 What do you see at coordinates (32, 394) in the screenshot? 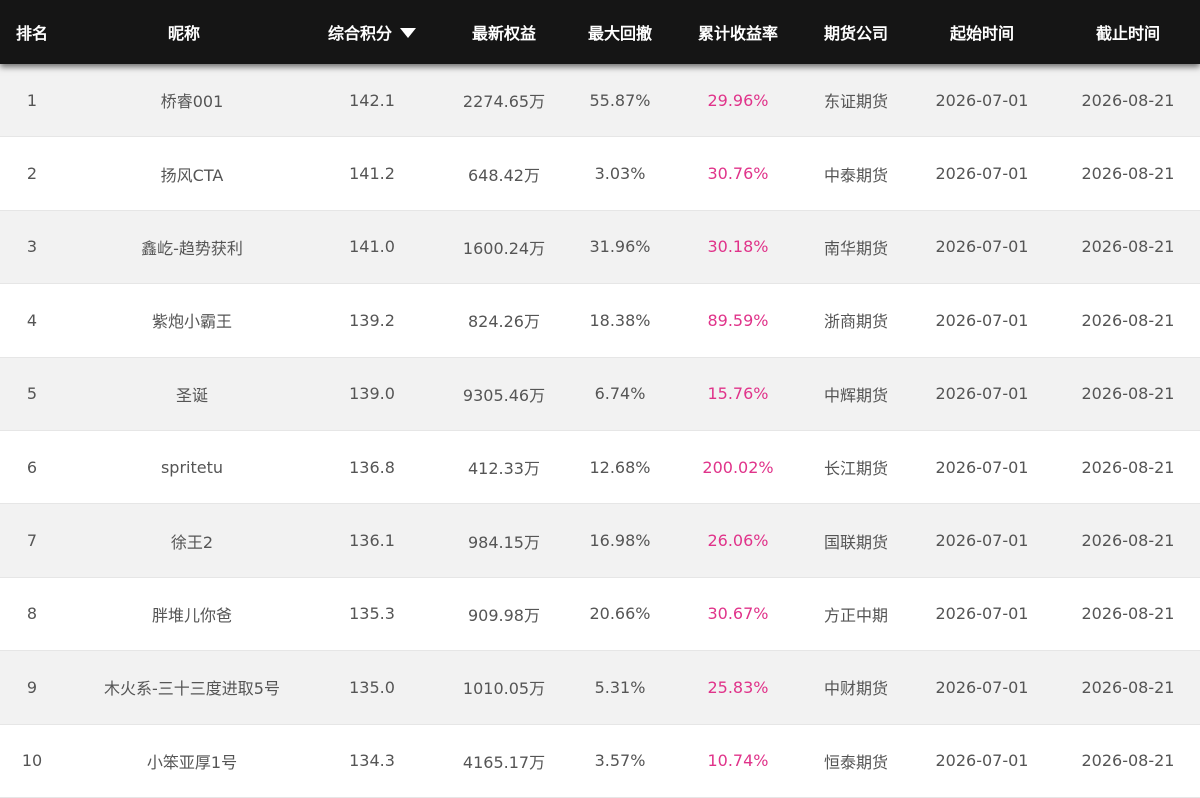
I see `cell-rank: 5` at bounding box center [32, 394].